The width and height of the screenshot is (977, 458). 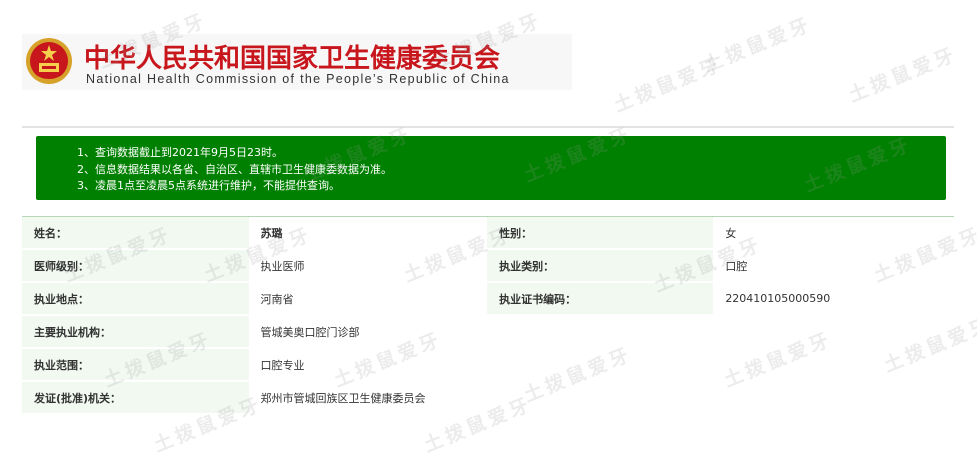 What do you see at coordinates (601, 331) in the screenshot?
I see `institution-value: 管城美奥口腔门诊部` at bounding box center [601, 331].